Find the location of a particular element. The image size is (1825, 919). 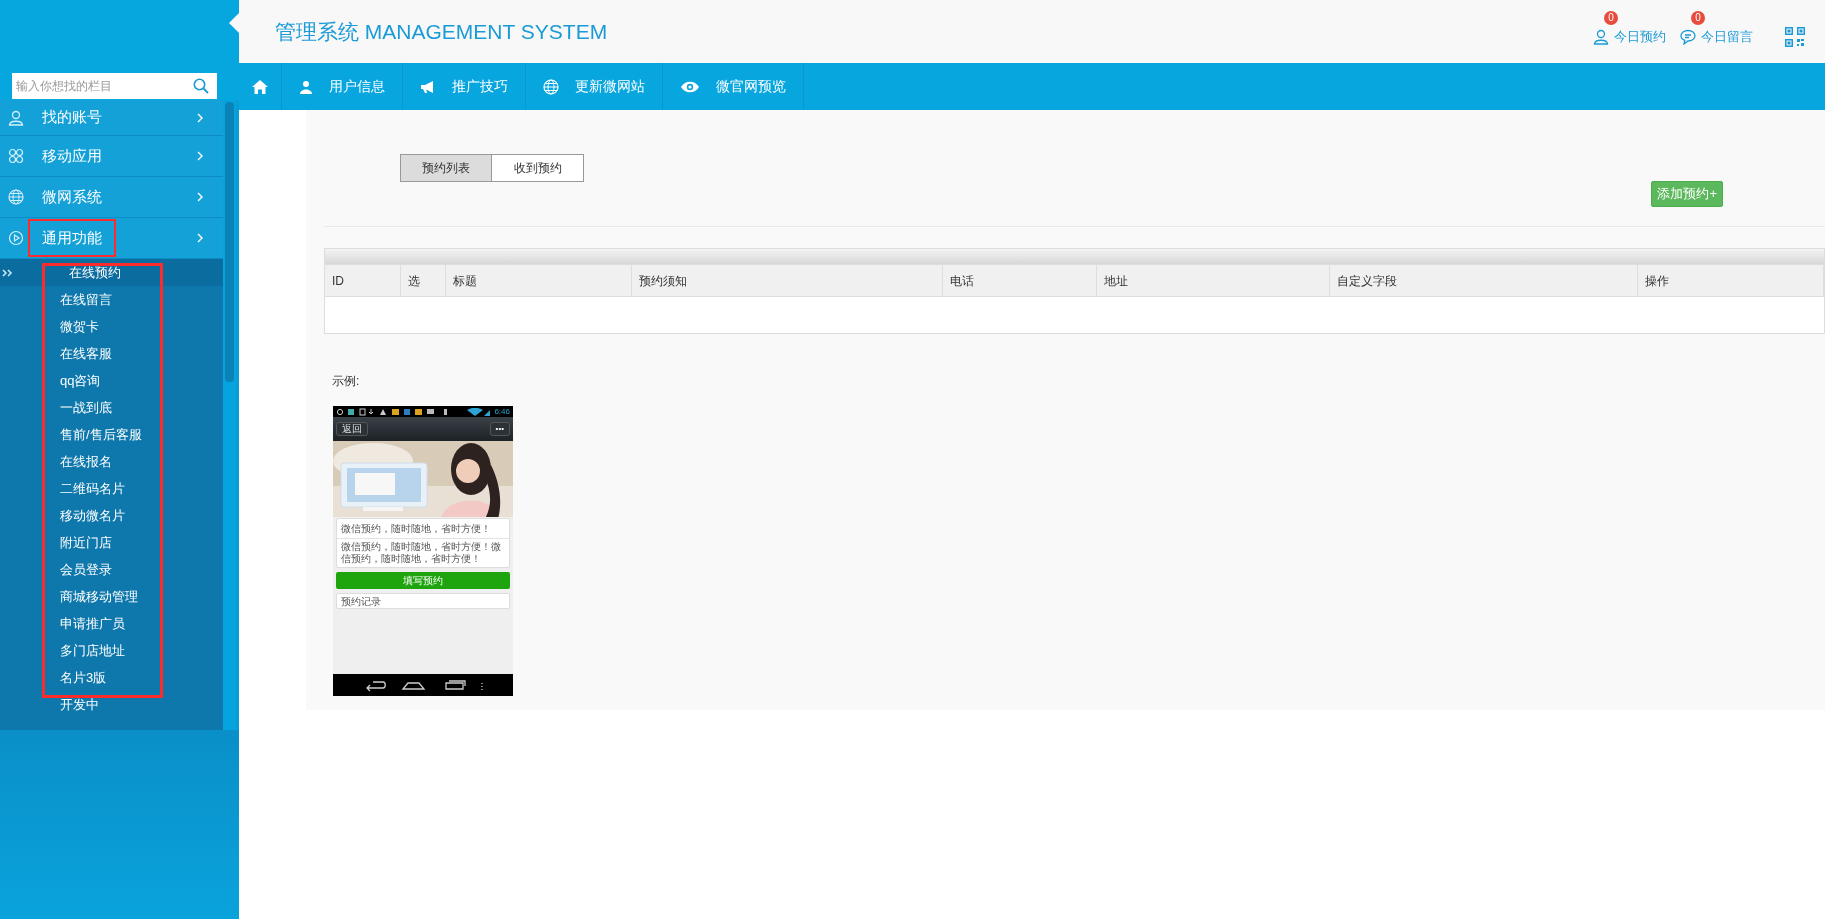

play-icon is located at coordinates (16, 238).